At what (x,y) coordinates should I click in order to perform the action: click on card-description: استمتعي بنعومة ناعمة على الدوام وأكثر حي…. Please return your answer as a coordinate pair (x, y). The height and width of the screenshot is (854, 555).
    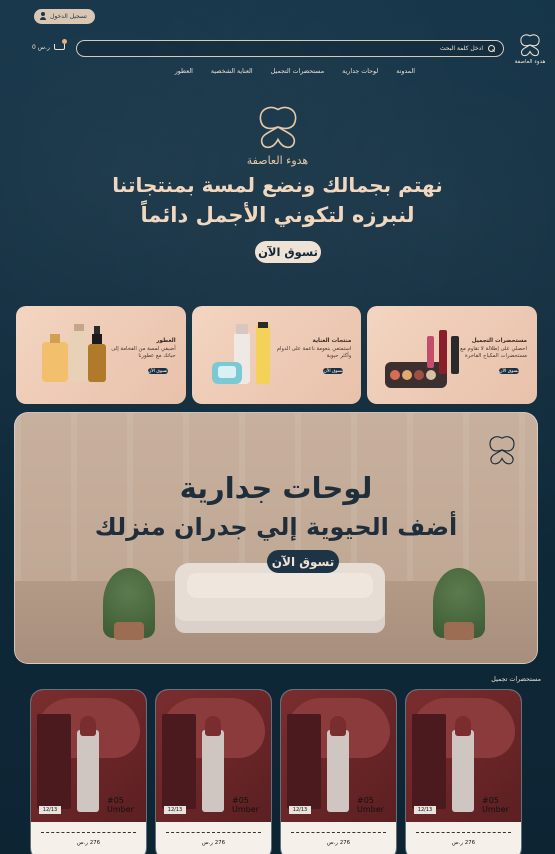
    Looking at the image, I should click on (314, 353).